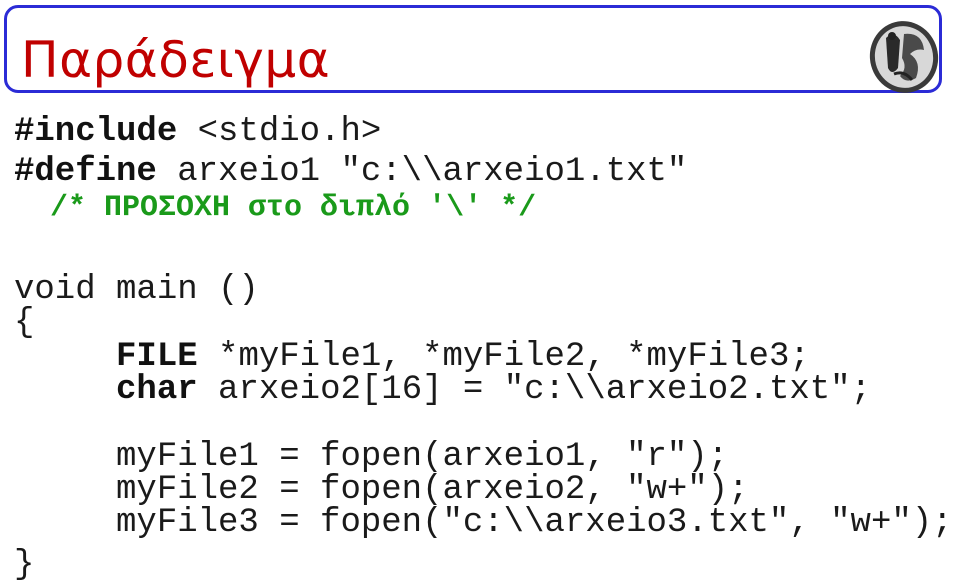 The image size is (960, 584). I want to click on code-text: arxeio2[16] = "c:\\arxeio2.txt";, so click(534, 390).